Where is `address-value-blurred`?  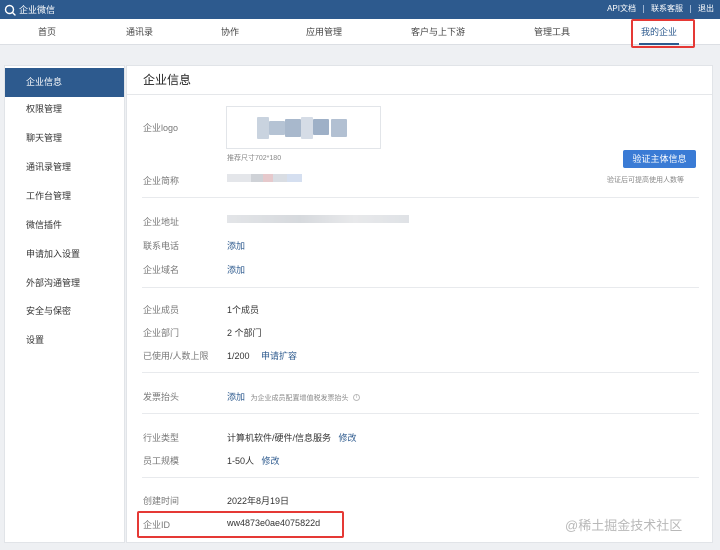 address-value-blurred is located at coordinates (318, 219).